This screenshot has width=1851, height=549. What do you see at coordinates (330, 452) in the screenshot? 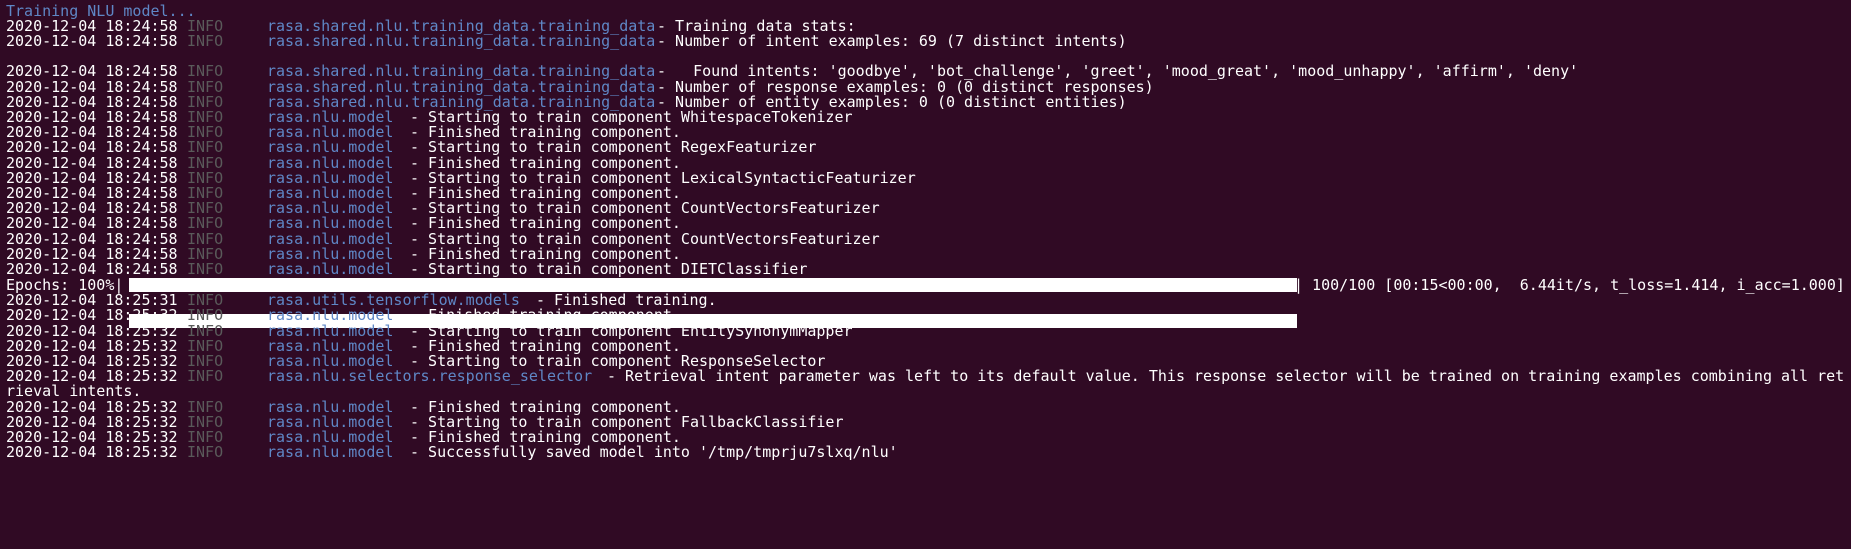
I see `log-logger: rasa.nlu.model` at bounding box center [330, 452].